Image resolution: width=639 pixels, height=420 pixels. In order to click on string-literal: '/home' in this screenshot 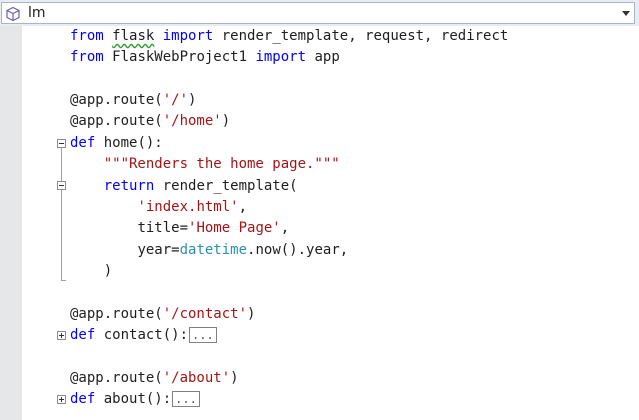, I will do `click(192, 121)`.